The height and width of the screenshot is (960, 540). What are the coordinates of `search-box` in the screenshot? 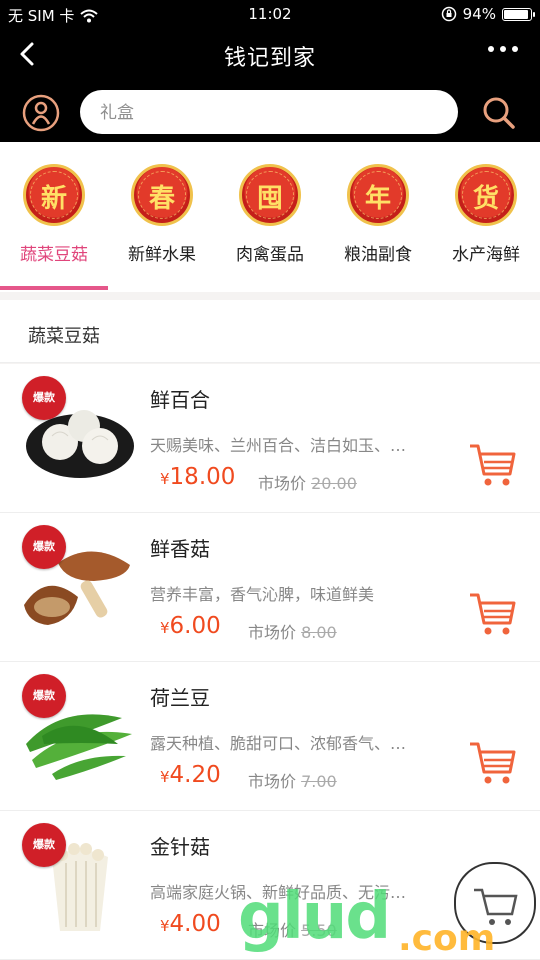 It's located at (269, 113).